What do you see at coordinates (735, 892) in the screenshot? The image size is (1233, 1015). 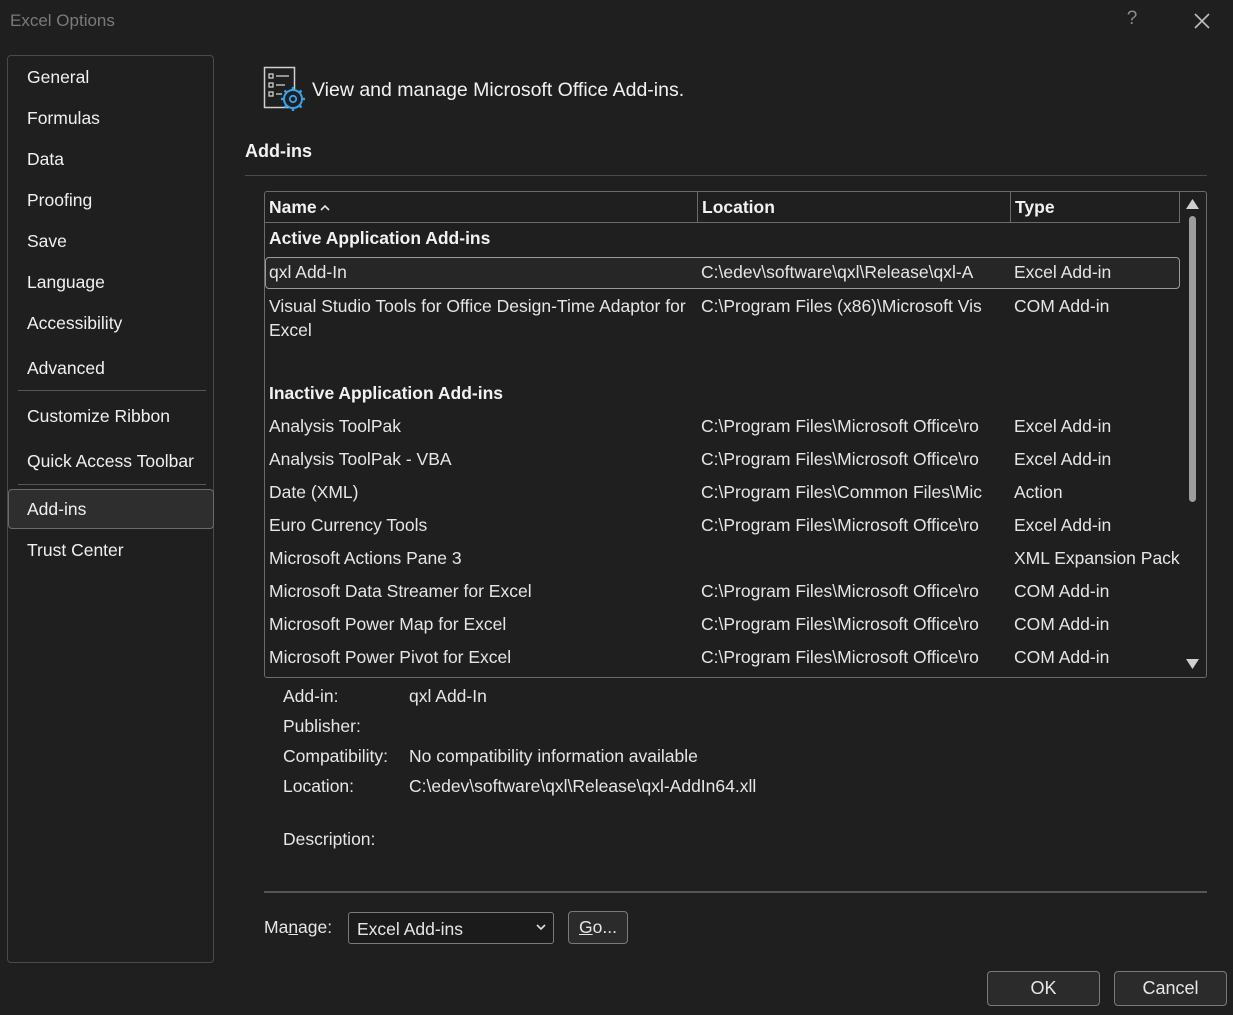 I see `footer-divider` at bounding box center [735, 892].